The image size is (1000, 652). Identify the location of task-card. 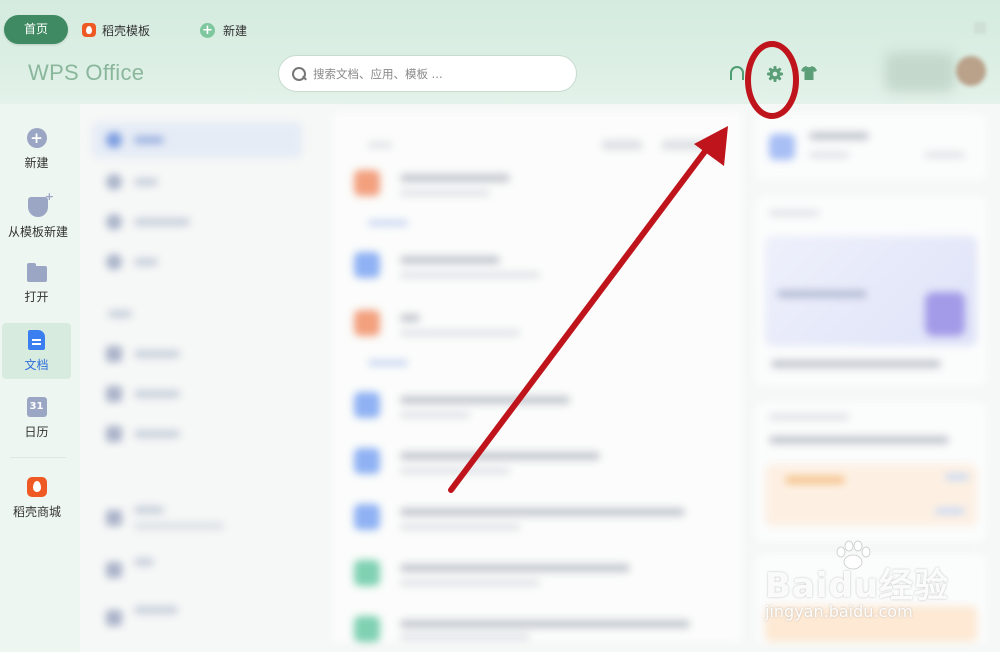
(871, 472).